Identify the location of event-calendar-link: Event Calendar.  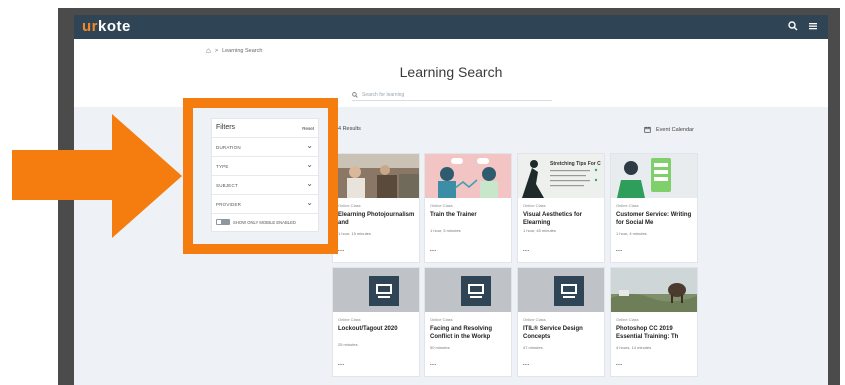
(669, 129).